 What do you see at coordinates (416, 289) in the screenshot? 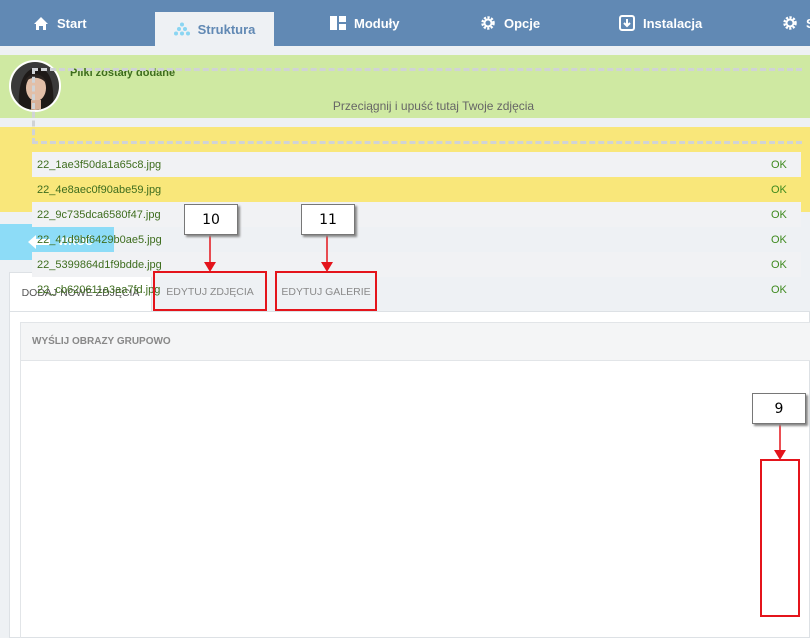
I see `file-row: 22_cb620611a3aa7fd.jpg OK` at bounding box center [416, 289].